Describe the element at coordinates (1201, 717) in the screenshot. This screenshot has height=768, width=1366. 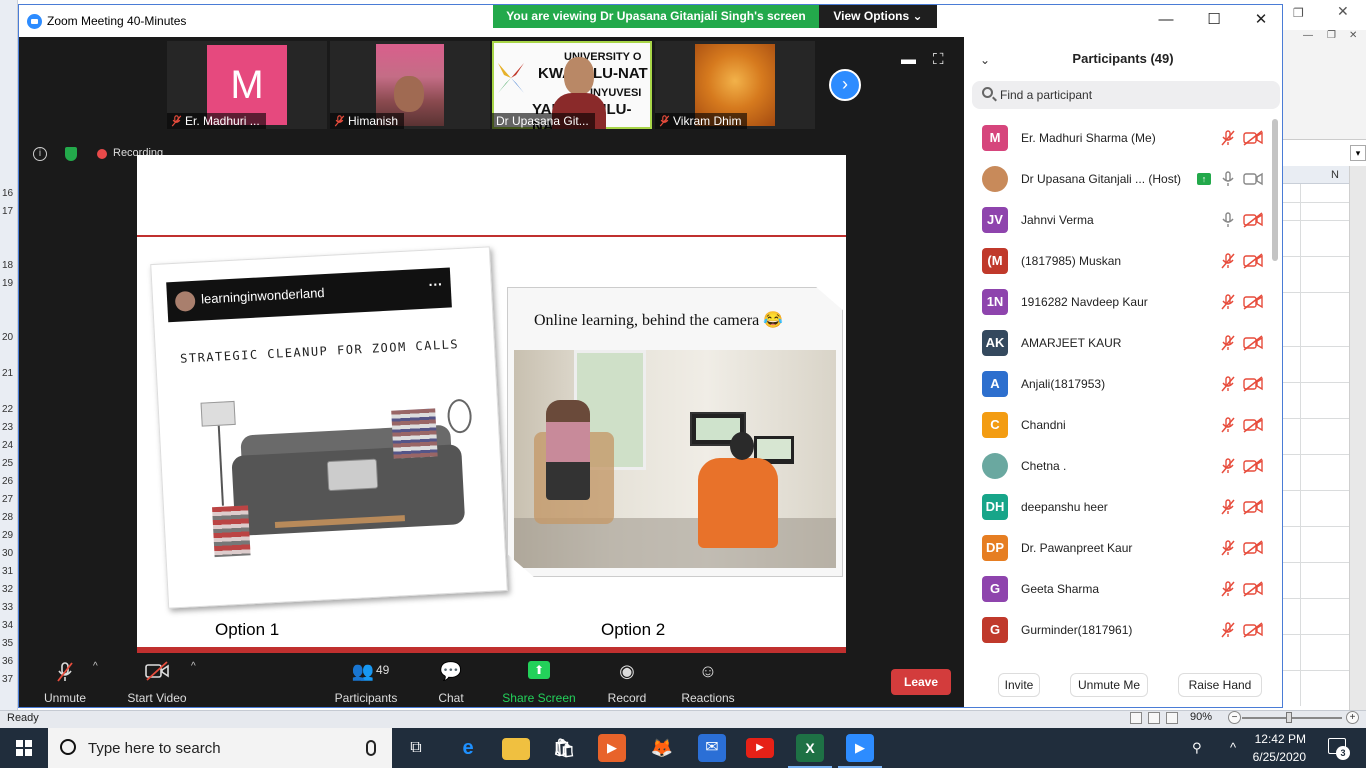
I see `excel-zoom-level: 90%` at that location.